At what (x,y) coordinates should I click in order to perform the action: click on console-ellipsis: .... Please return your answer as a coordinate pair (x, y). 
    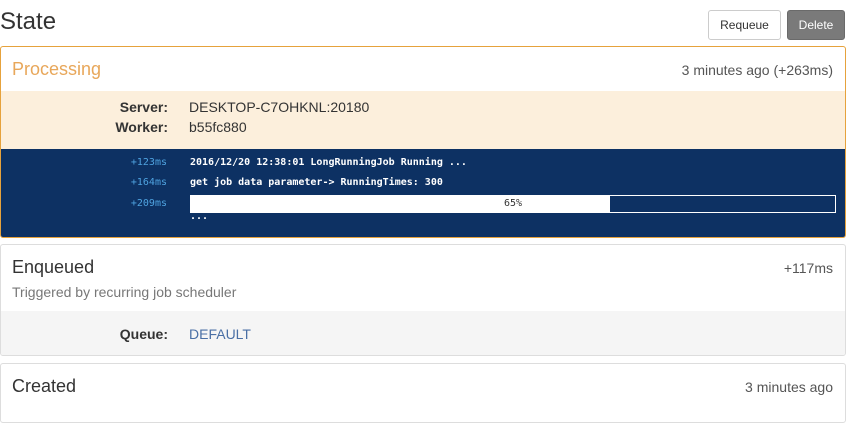
    Looking at the image, I should click on (199, 216).